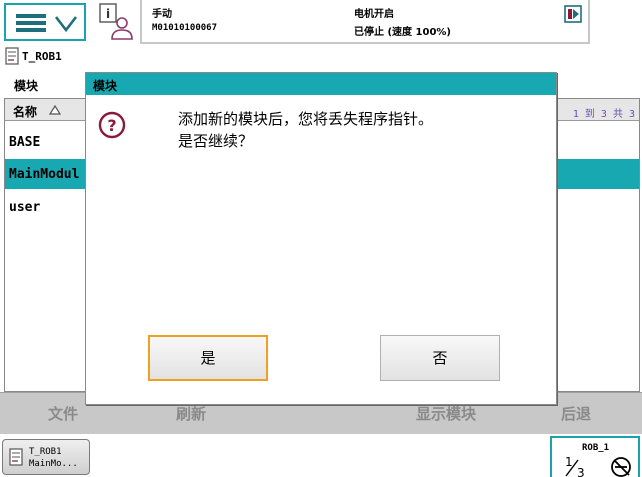 The image size is (642, 477). What do you see at coordinates (621, 467) in the screenshot?
I see `robot-speed-icon` at bounding box center [621, 467].